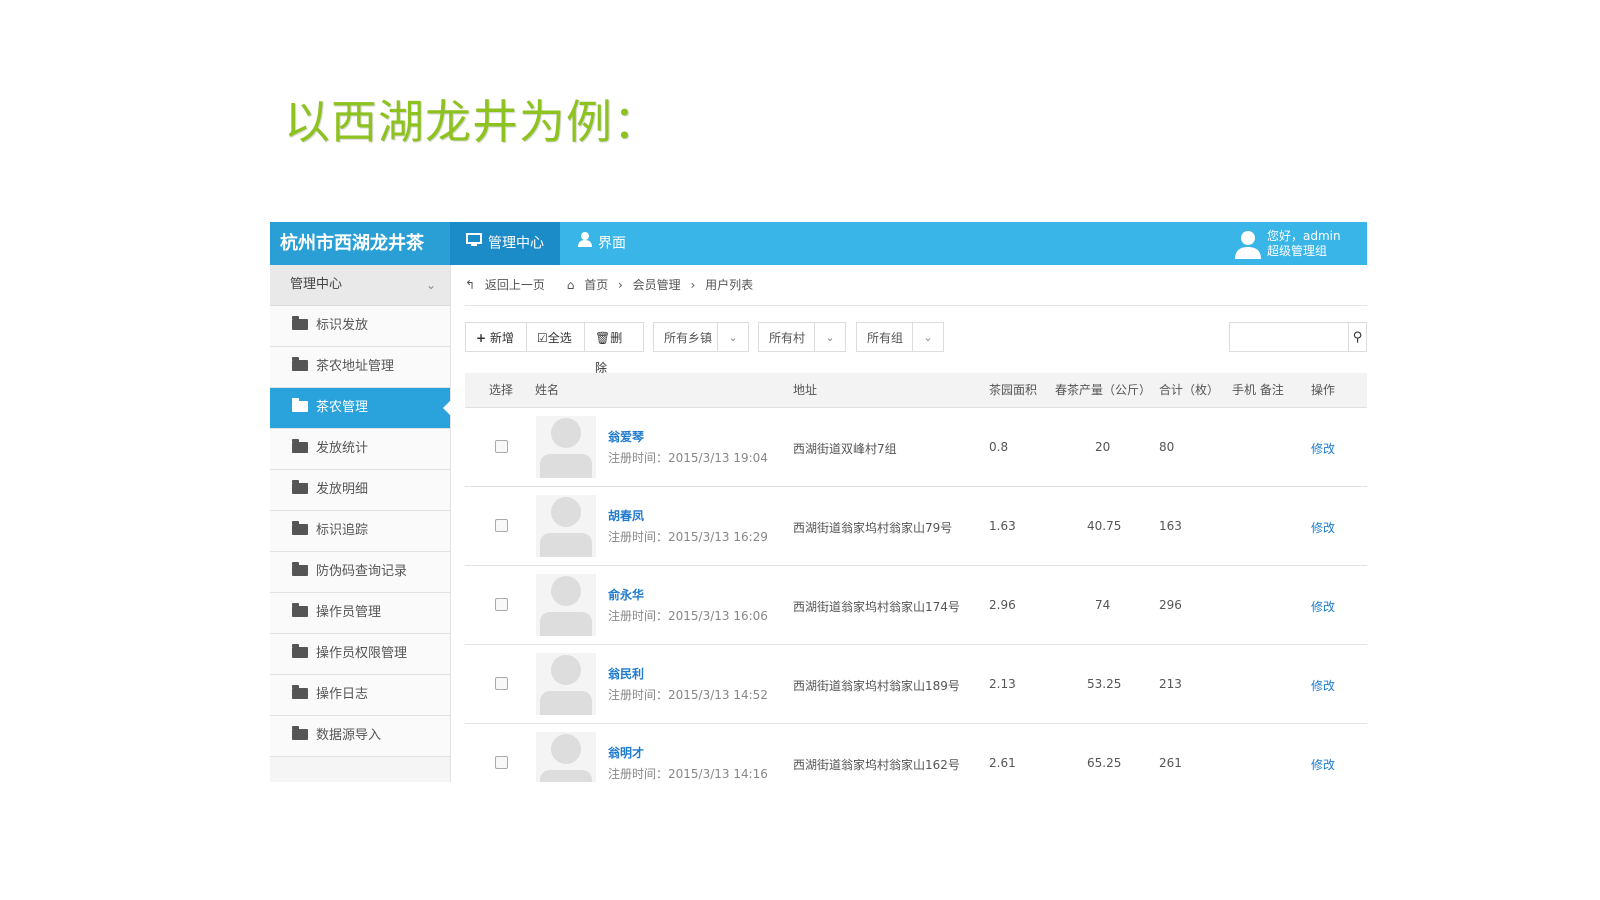  What do you see at coordinates (1104, 526) in the screenshot?
I see `yield-cell: 40.75` at bounding box center [1104, 526].